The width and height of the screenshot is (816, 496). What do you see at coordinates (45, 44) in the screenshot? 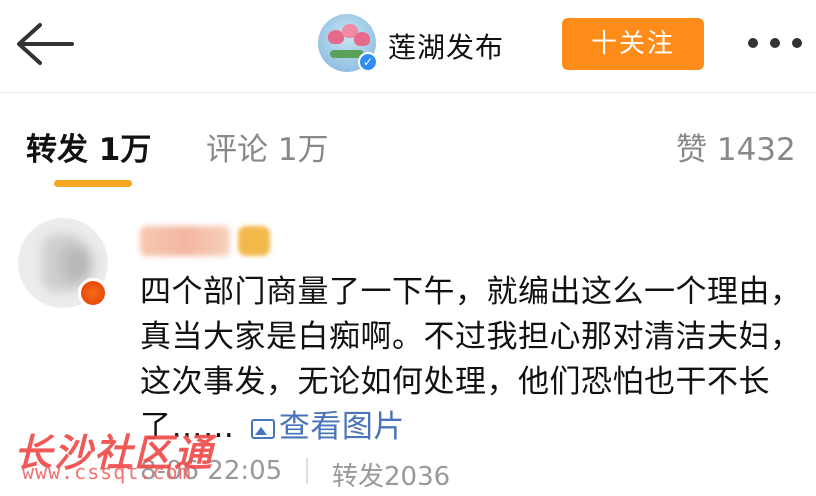
I see `back-arrow-icon` at bounding box center [45, 44].